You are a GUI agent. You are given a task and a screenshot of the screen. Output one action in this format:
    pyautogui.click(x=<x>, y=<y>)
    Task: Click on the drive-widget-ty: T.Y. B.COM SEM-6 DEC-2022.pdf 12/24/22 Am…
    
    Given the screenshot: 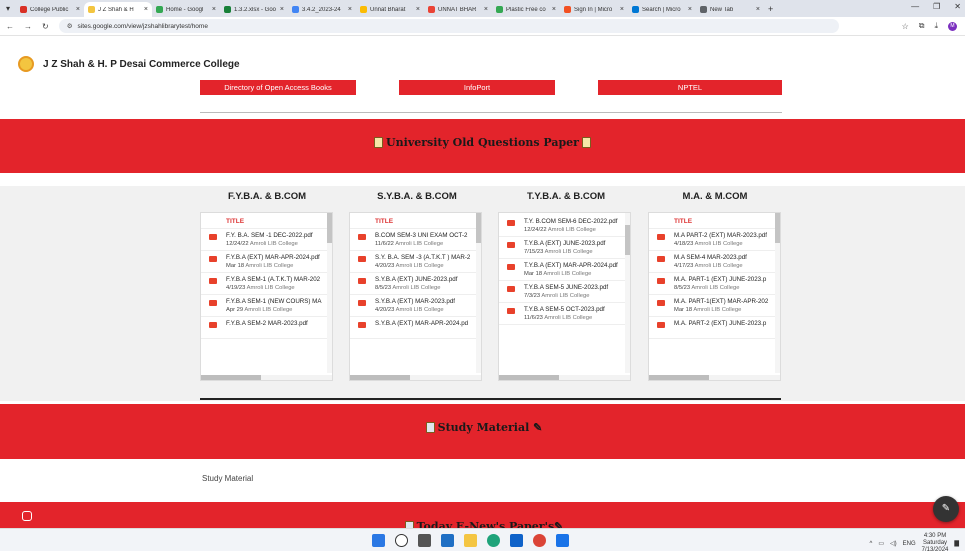 What is the action you would take?
    pyautogui.click(x=564, y=296)
    